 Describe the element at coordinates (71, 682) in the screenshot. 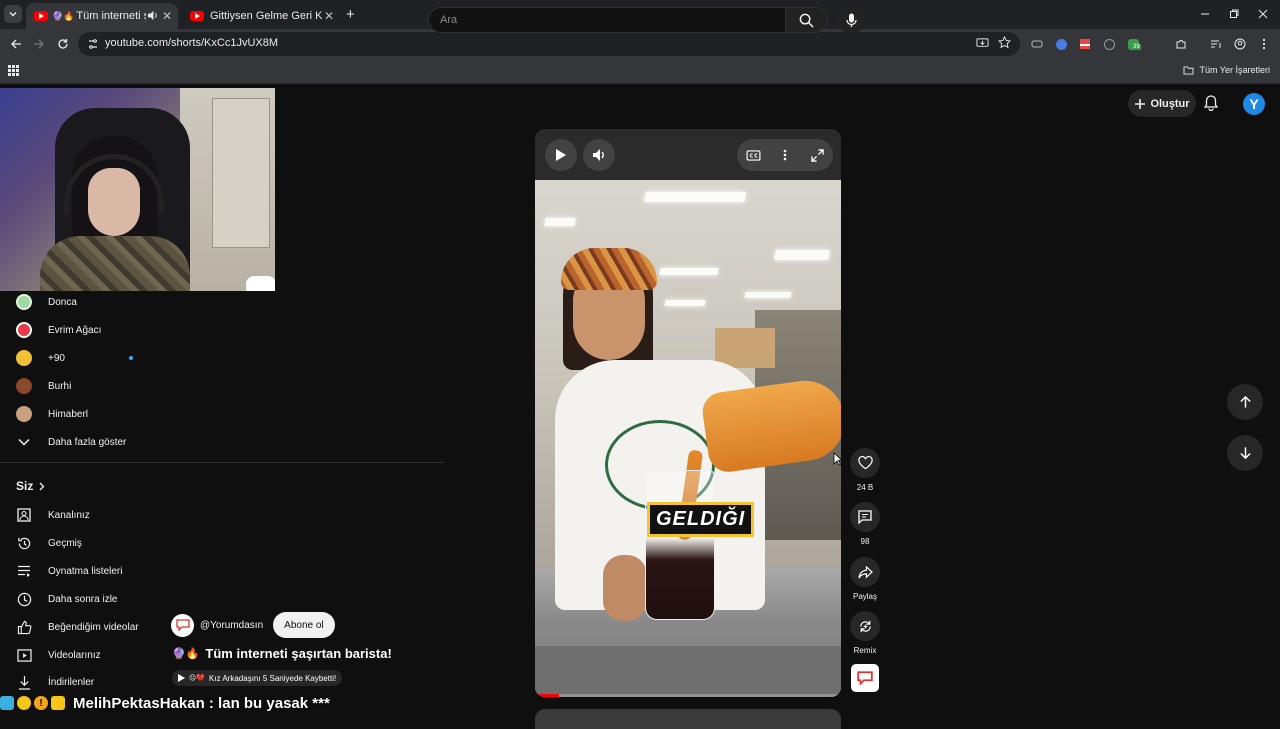

I see `sidebar-item-label: İndirilenler` at that location.